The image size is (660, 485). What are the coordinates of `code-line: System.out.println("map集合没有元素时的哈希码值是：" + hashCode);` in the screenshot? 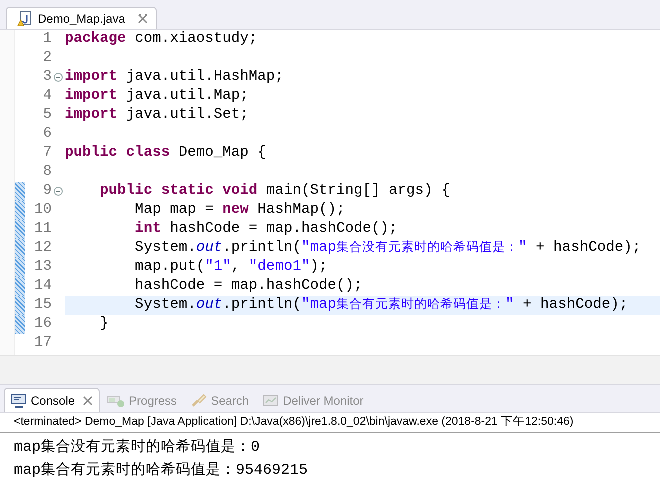 It's located at (388, 248).